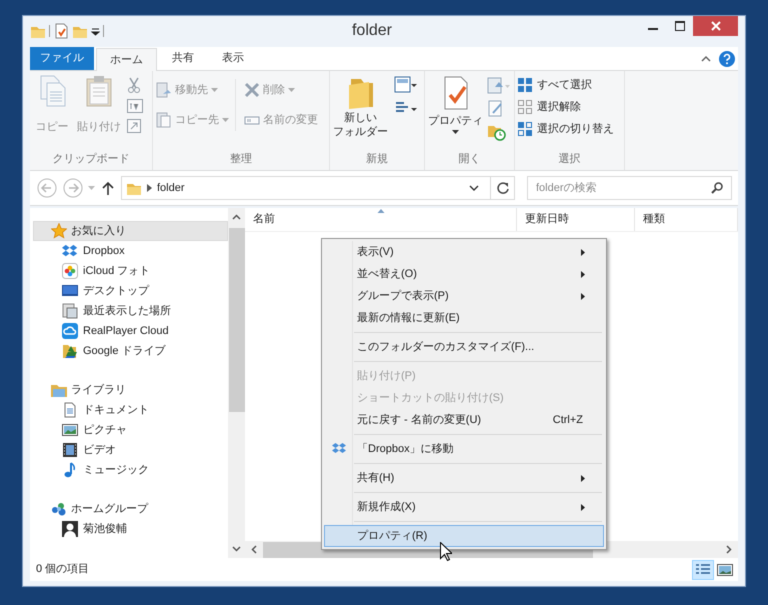  What do you see at coordinates (63, 570) in the screenshot?
I see `status-text: 0 個の項目` at bounding box center [63, 570].